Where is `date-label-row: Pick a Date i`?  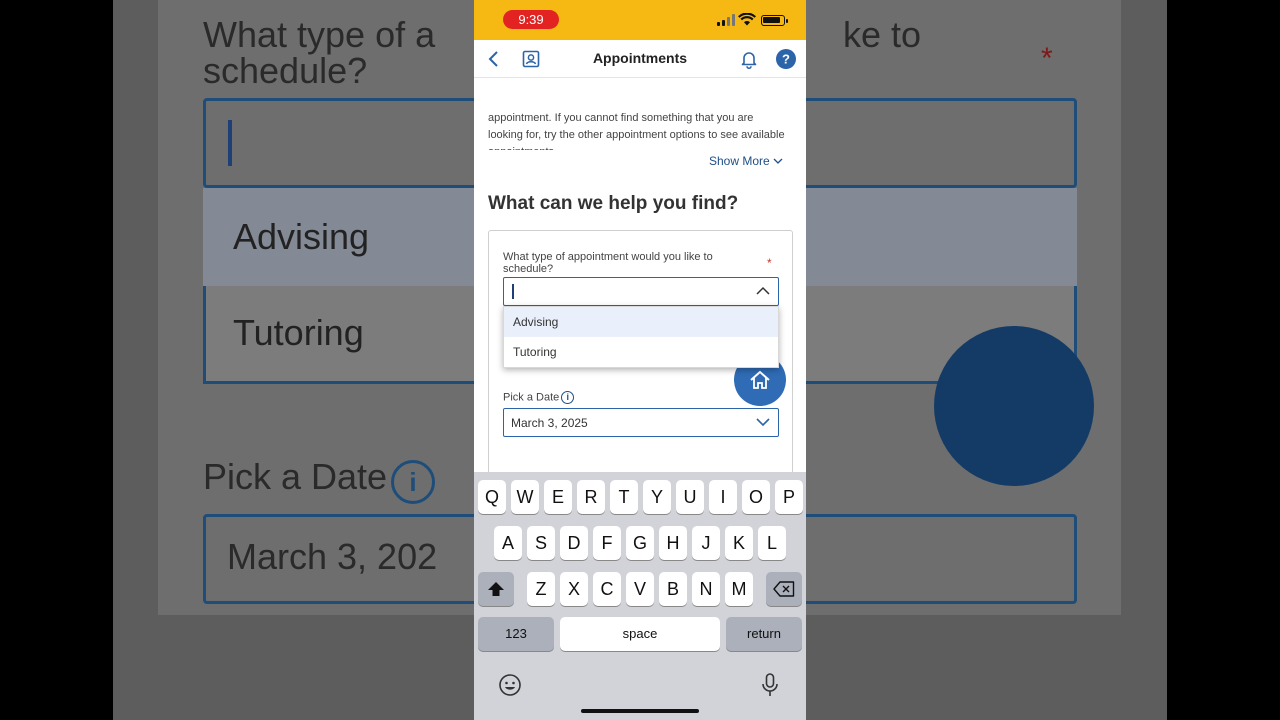 date-label-row: Pick a Date i is located at coordinates (539, 397).